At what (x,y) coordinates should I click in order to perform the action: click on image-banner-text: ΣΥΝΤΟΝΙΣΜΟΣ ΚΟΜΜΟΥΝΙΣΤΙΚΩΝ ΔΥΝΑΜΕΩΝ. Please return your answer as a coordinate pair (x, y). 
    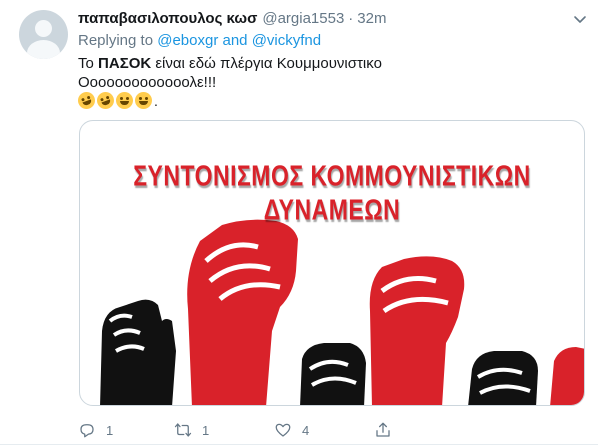
    Looking at the image, I should click on (332, 192).